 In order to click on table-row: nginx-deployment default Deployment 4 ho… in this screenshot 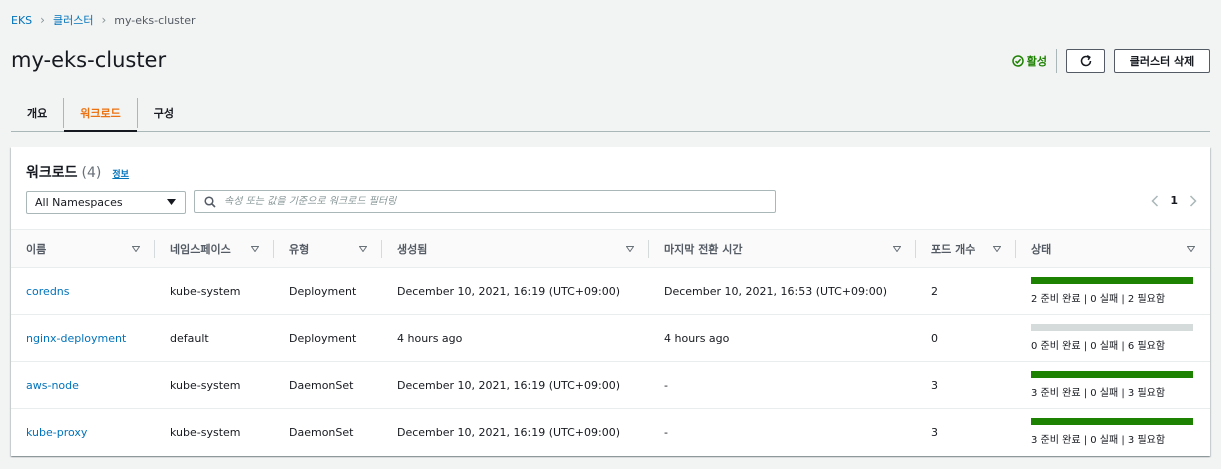, I will do `click(610, 338)`.